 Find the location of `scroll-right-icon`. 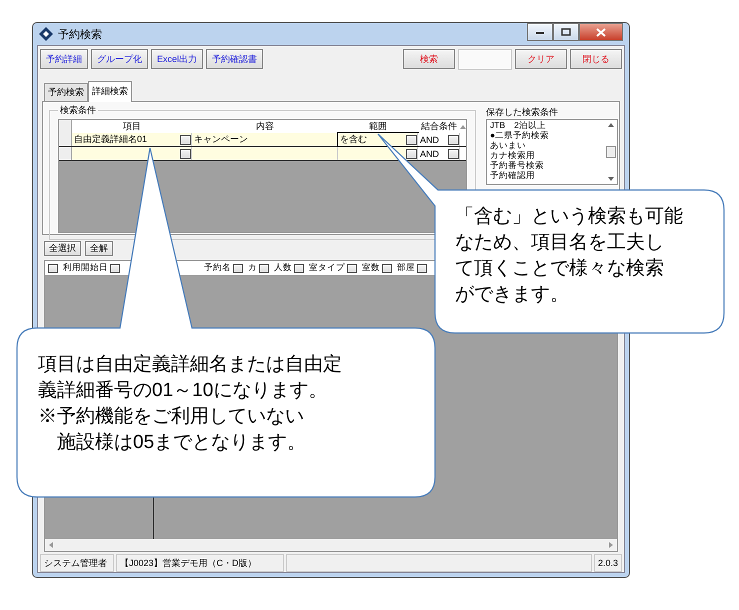

scroll-right-icon is located at coordinates (611, 545).